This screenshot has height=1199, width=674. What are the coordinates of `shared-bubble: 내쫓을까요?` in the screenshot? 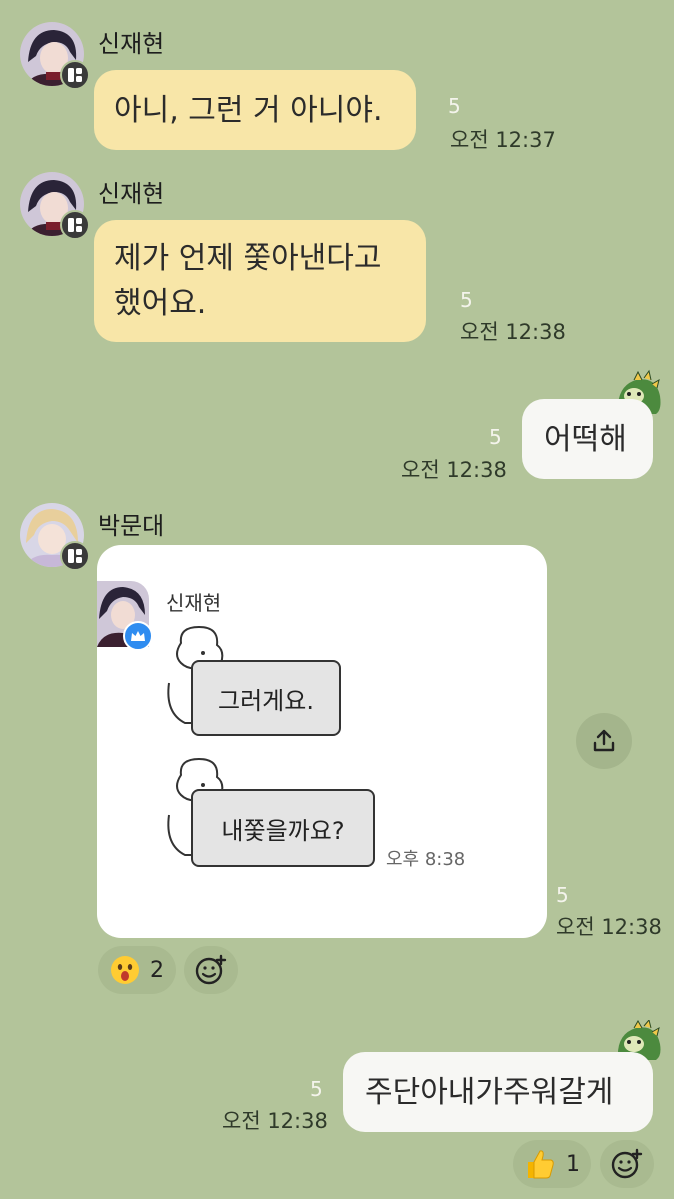 It's located at (283, 828).